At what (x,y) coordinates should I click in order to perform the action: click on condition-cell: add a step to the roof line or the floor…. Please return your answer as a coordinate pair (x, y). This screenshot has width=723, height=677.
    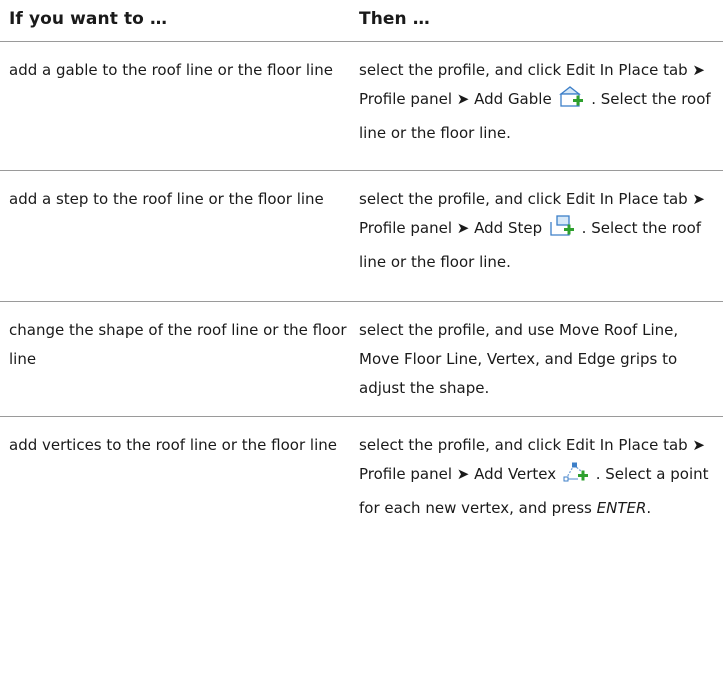
    Looking at the image, I should click on (166, 199).